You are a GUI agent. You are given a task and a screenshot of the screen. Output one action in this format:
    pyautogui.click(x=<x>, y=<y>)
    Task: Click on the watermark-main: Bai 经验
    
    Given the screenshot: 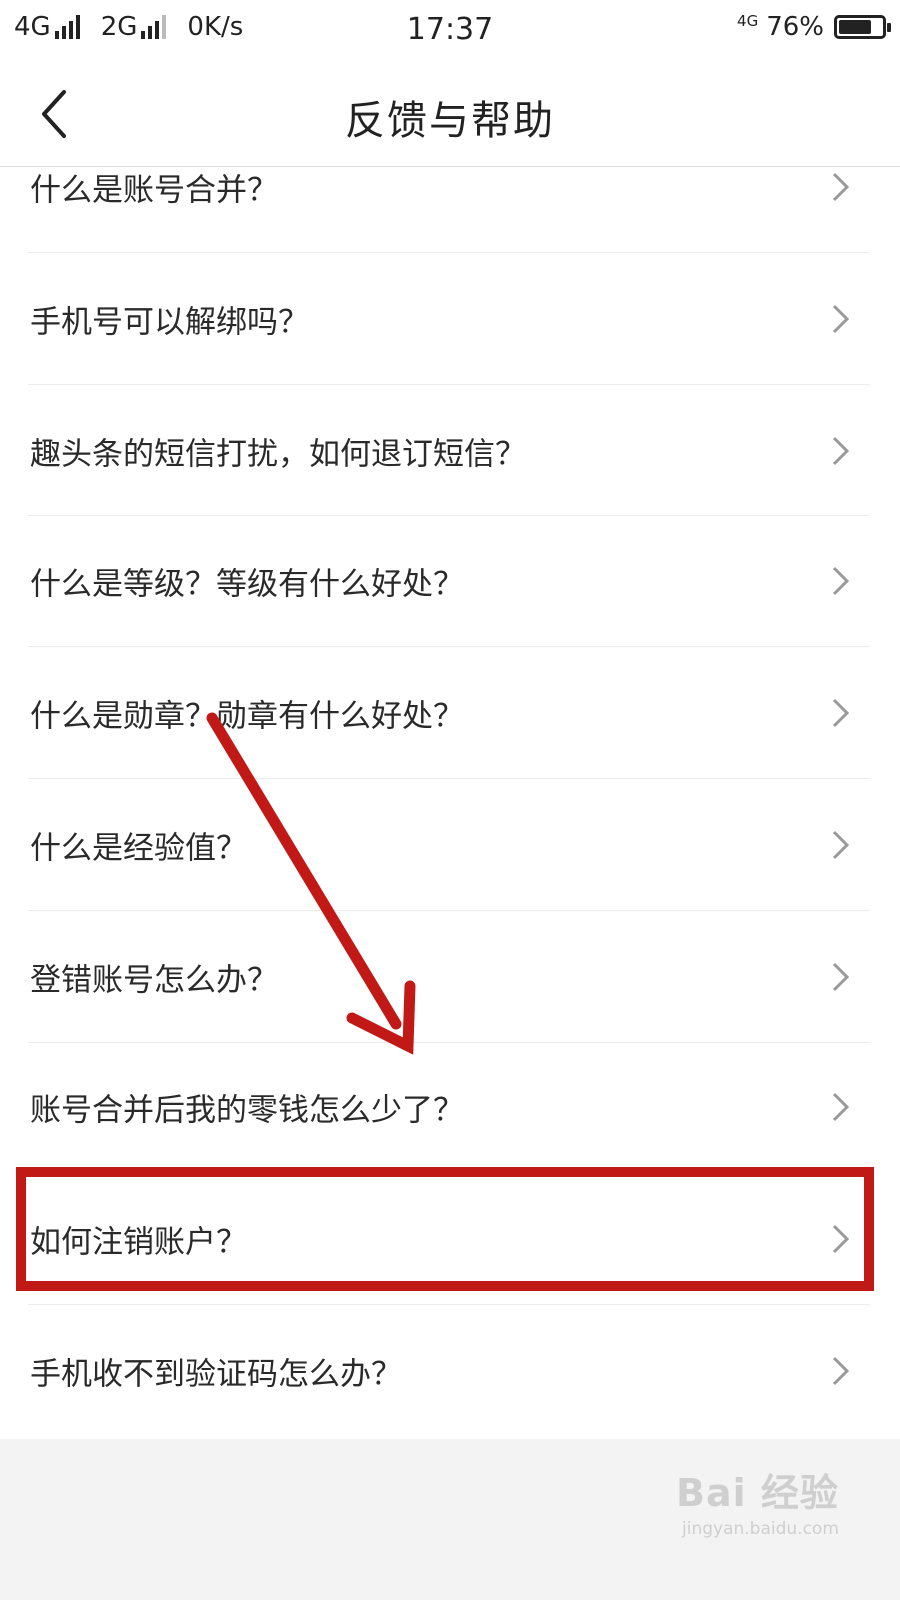 What is the action you would take?
    pyautogui.click(x=757, y=1493)
    